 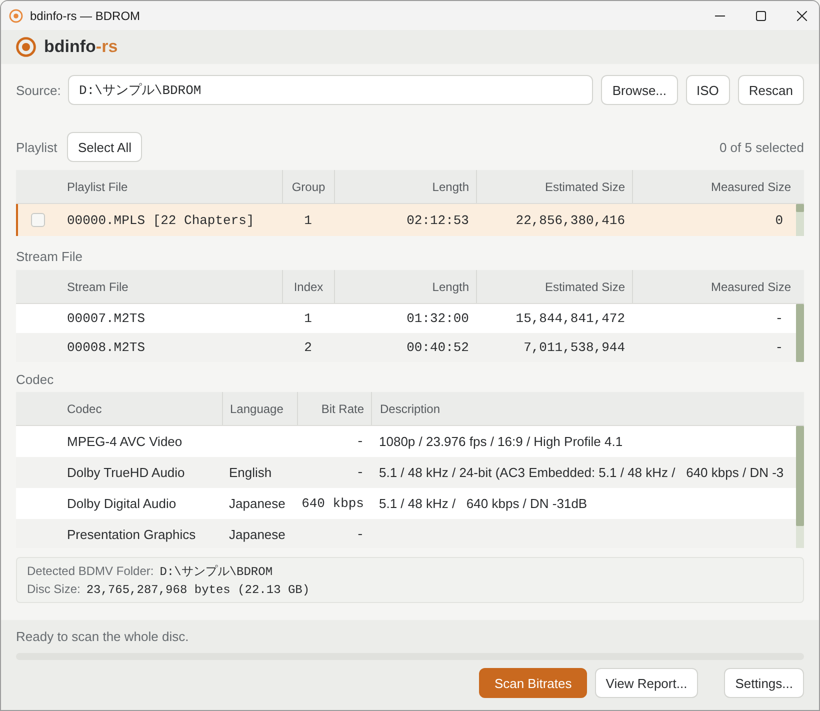 I want to click on table-cell: 00000.MPLS [22 Chapters], so click(x=160, y=220).